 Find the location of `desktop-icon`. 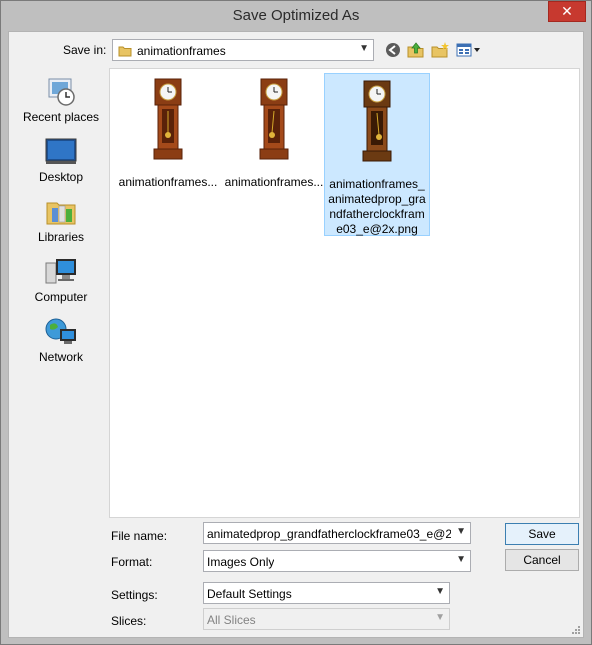

desktop-icon is located at coordinates (61, 151).